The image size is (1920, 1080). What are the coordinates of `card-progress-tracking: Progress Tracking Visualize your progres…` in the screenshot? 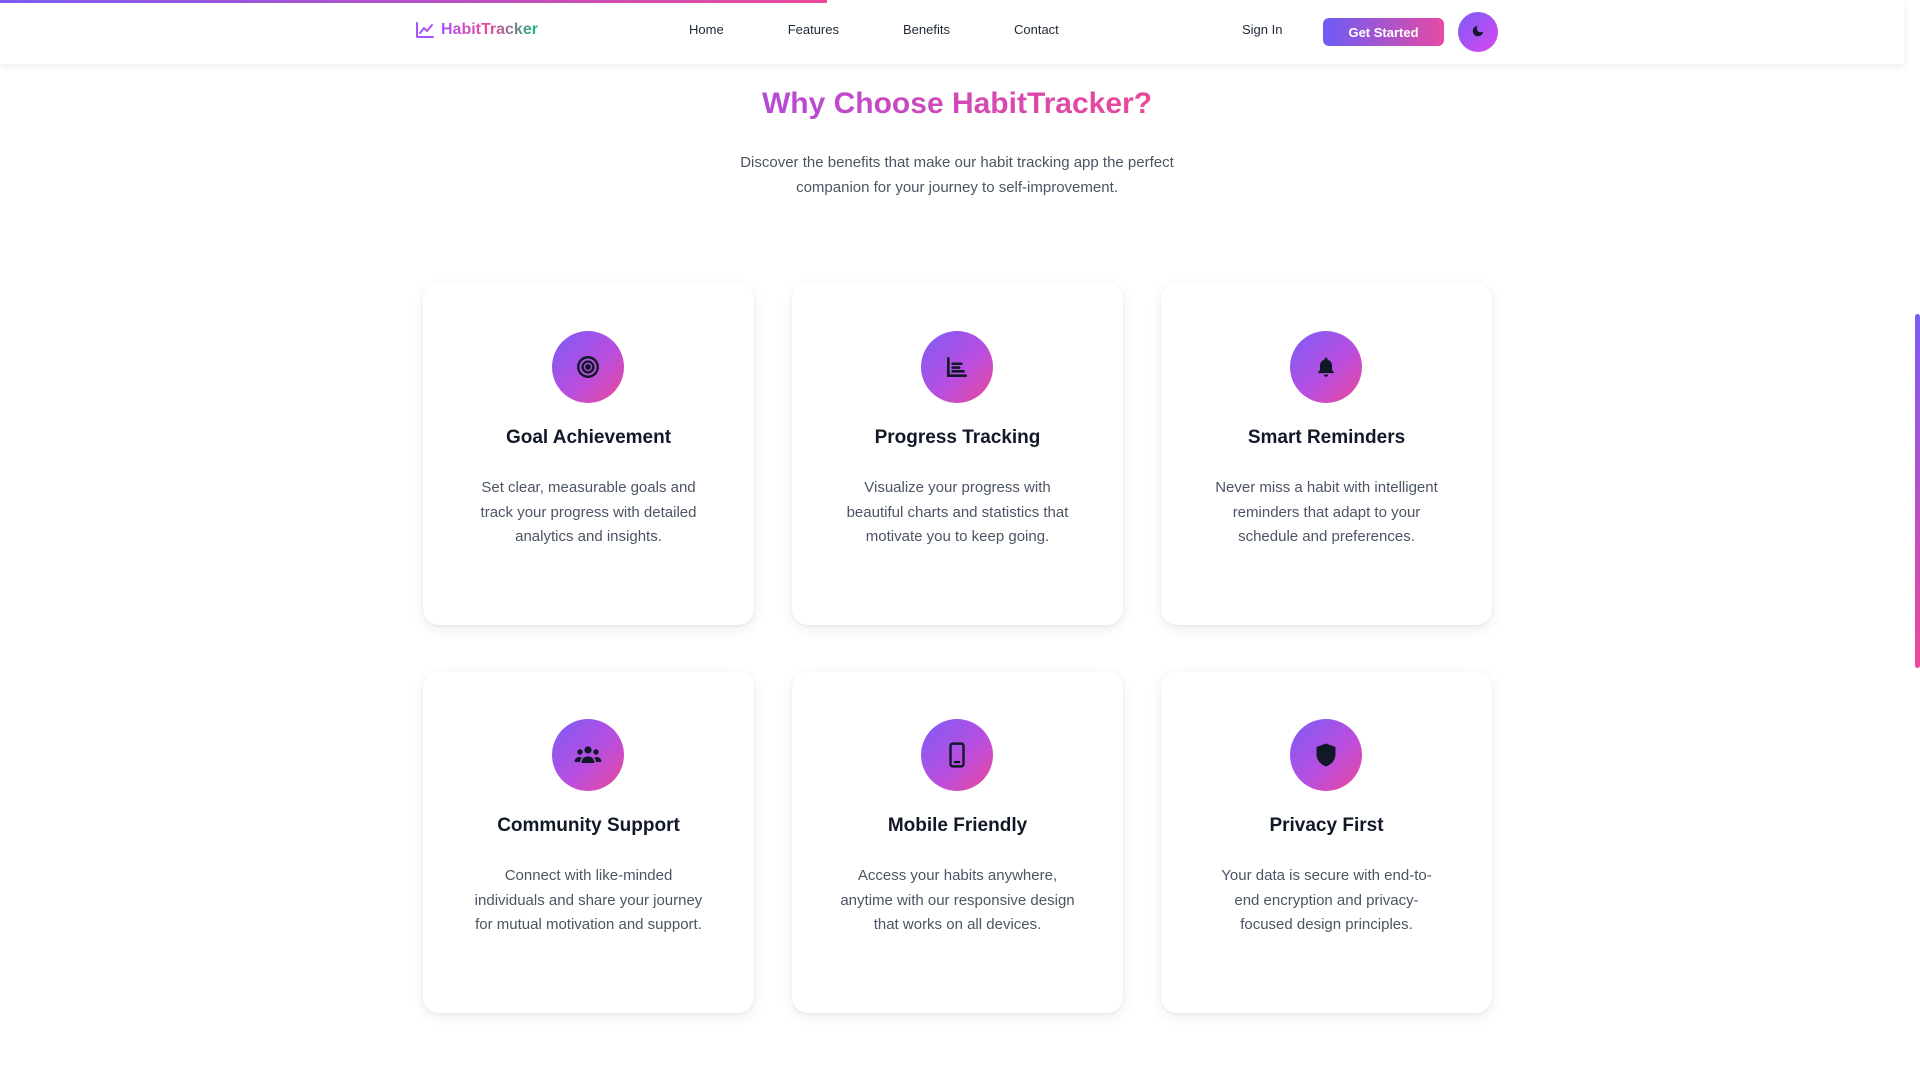 It's located at (957, 454).